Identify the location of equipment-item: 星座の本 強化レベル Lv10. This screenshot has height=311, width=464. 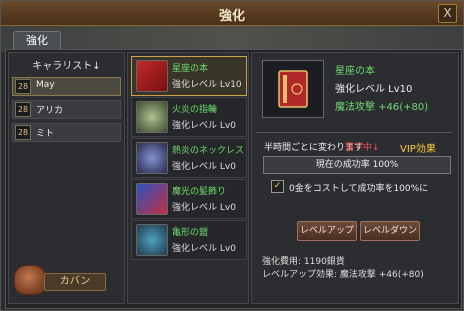
(189, 76).